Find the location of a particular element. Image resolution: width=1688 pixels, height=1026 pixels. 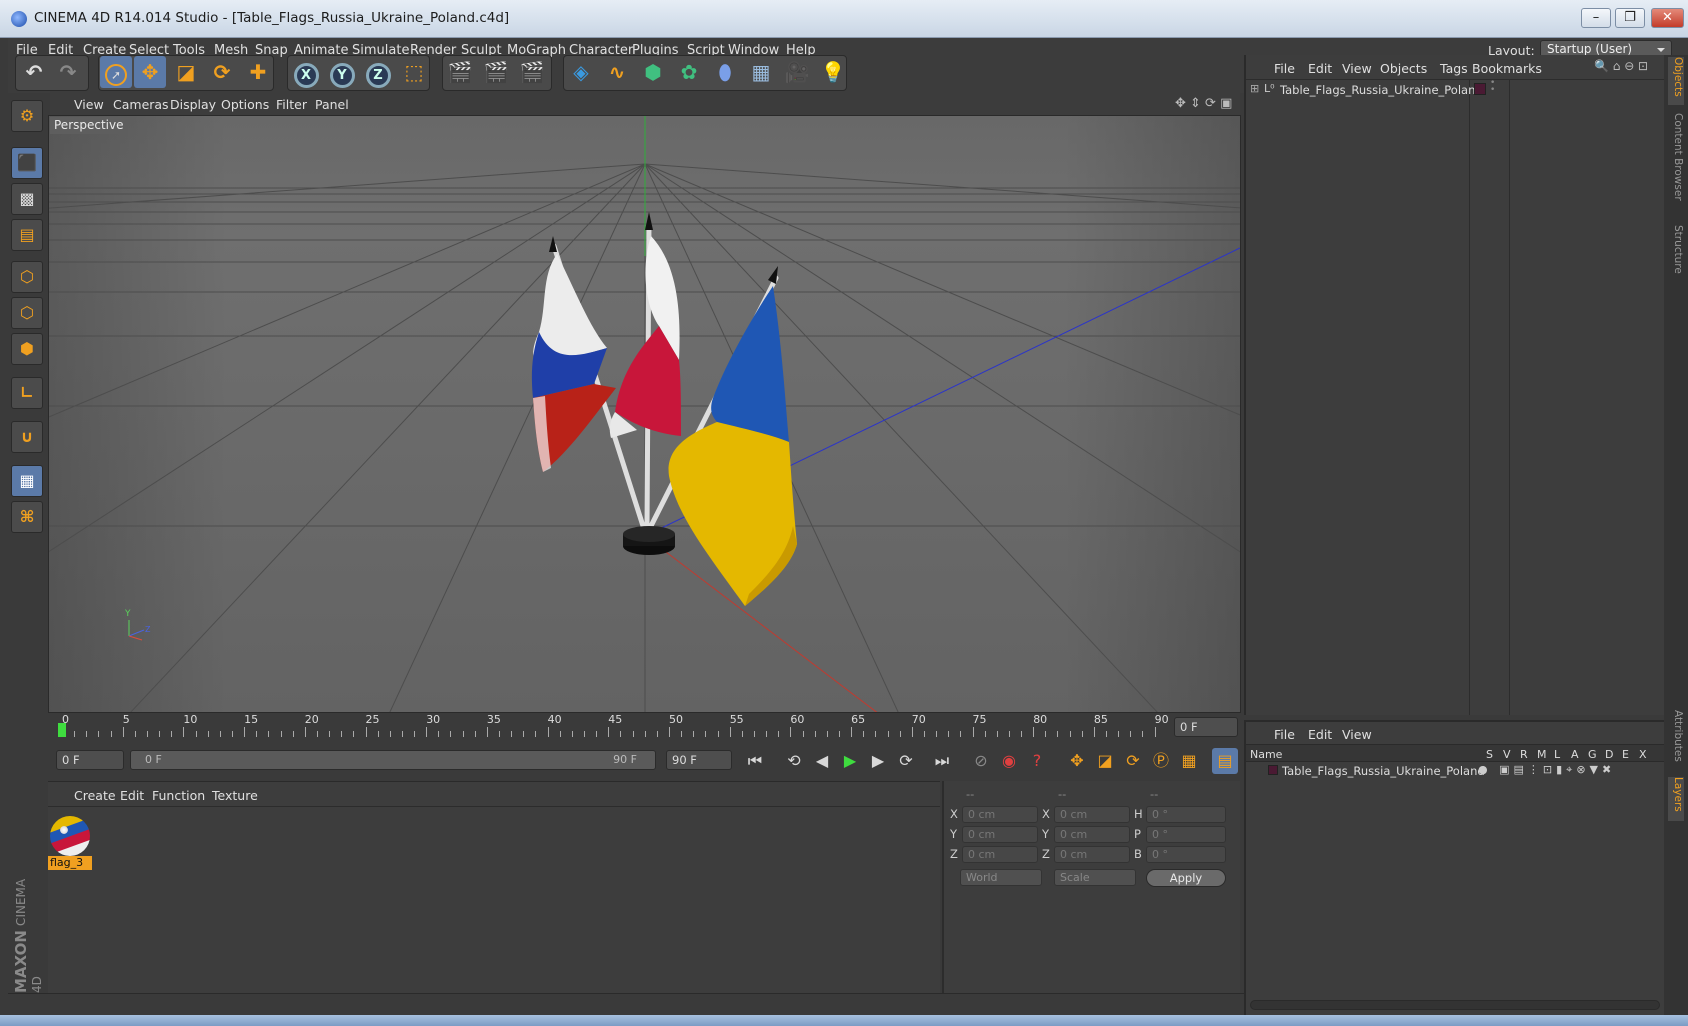

apply-button: Apply is located at coordinates (1186, 878).